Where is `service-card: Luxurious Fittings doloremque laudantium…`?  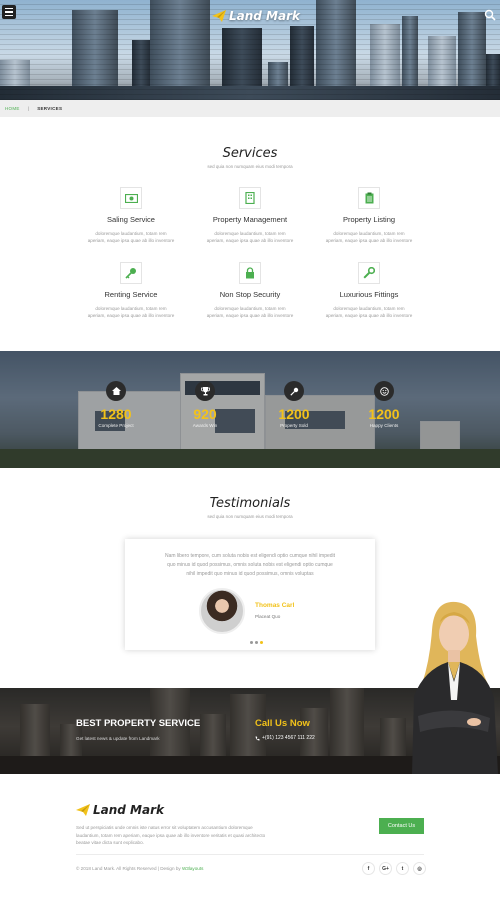 service-card: Luxurious Fittings doloremque laudantium… is located at coordinates (369, 290).